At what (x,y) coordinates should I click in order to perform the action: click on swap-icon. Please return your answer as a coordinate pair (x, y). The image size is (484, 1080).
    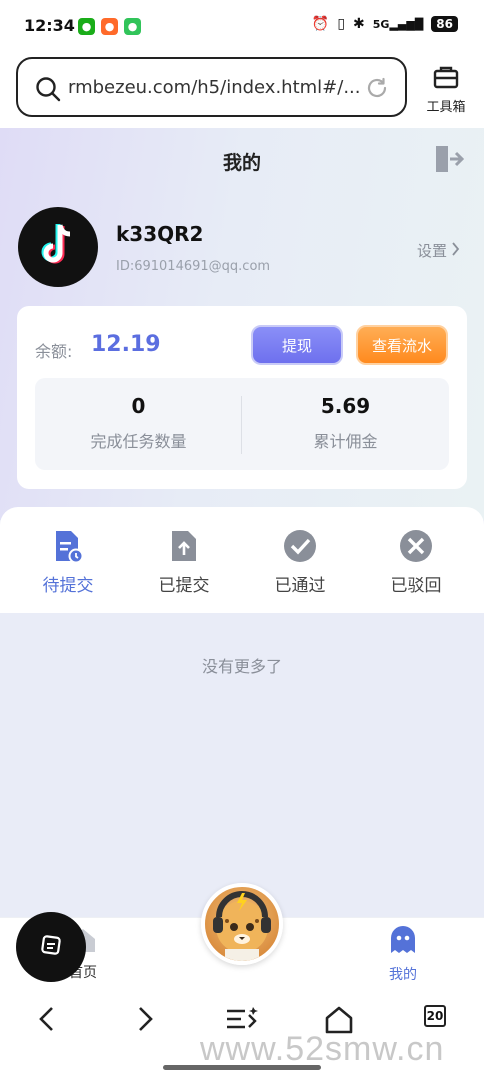
    Looking at the image, I should click on (51, 947).